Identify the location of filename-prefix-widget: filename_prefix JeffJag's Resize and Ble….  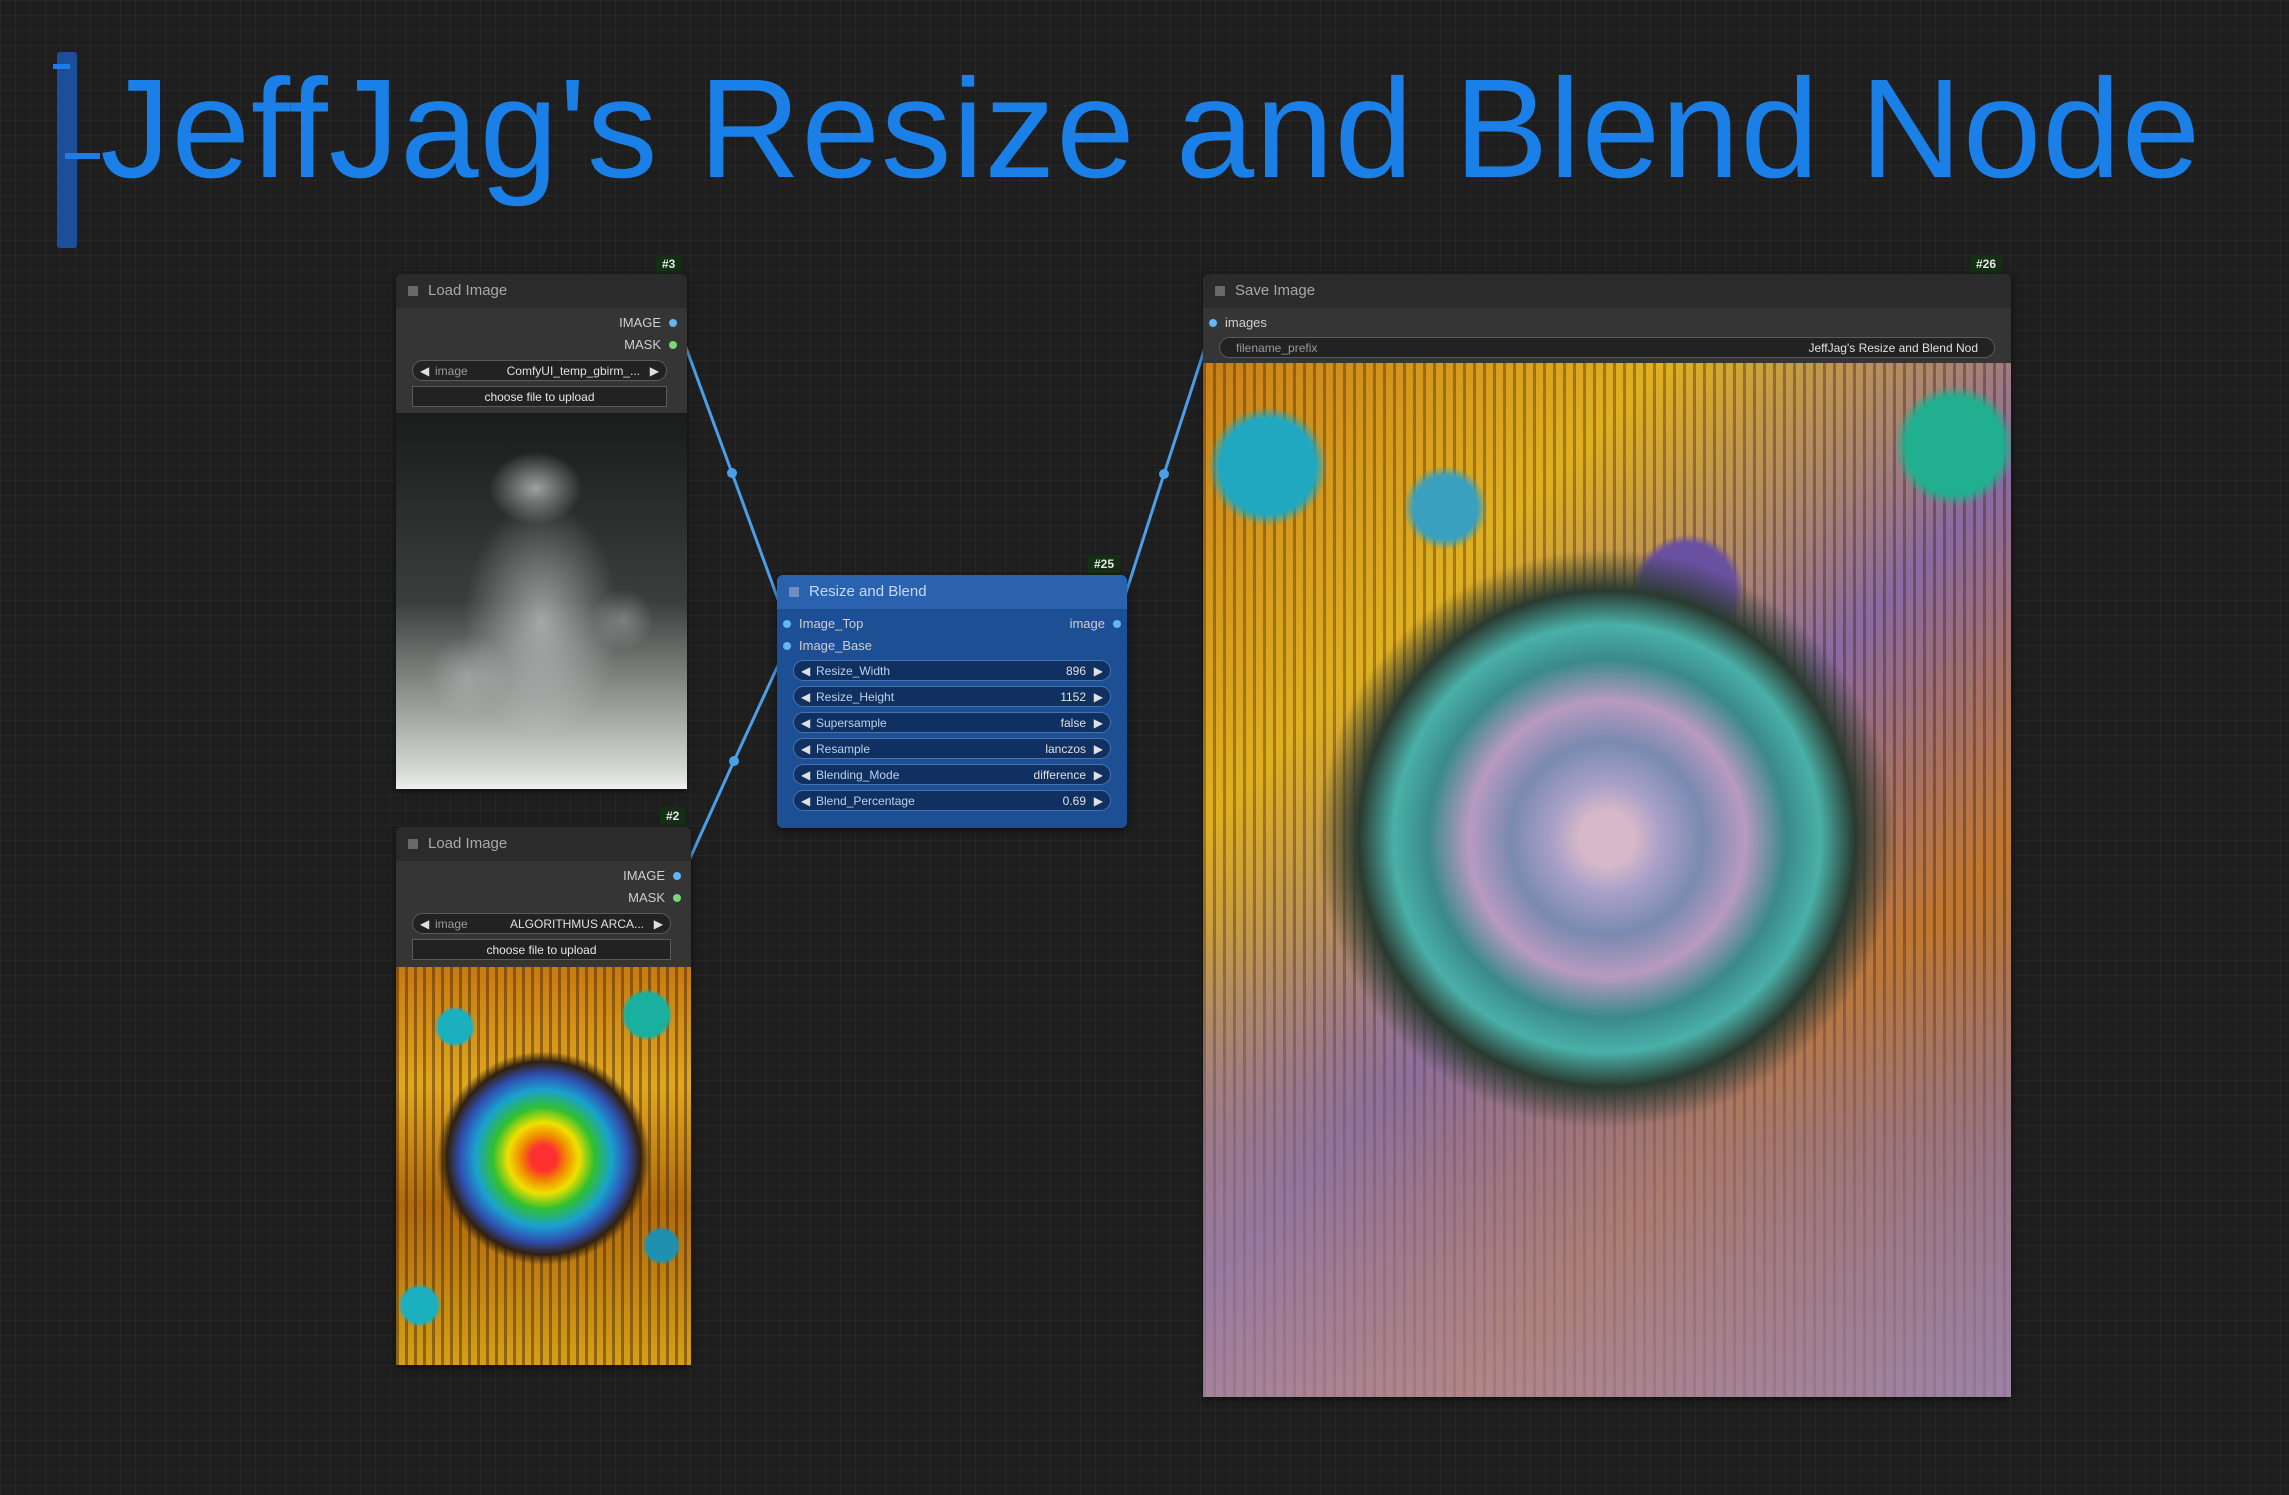
(1607, 347).